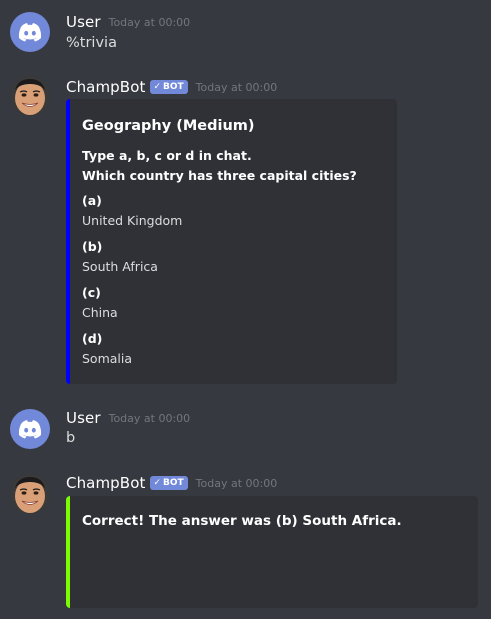 Image resolution: width=491 pixels, height=619 pixels. What do you see at coordinates (92, 200) in the screenshot?
I see `option-label: (a)` at bounding box center [92, 200].